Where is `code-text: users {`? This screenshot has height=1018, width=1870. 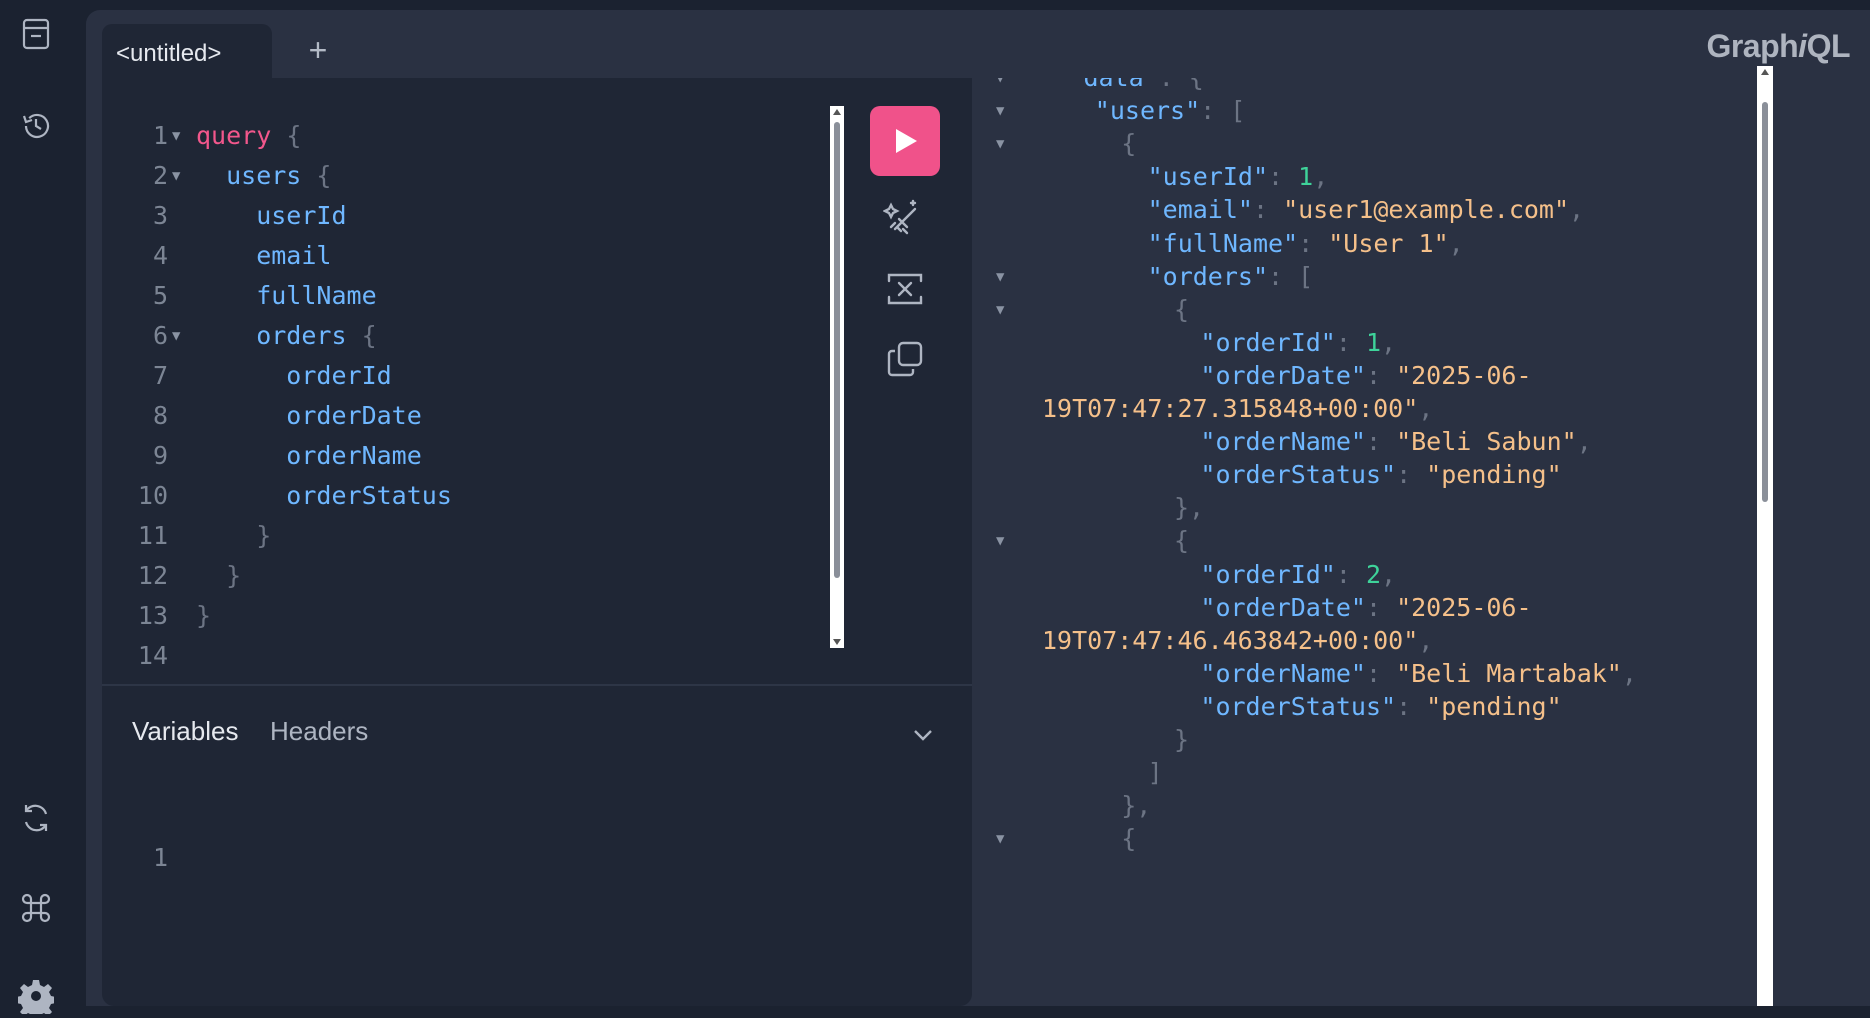 code-text: users { is located at coordinates (264, 175).